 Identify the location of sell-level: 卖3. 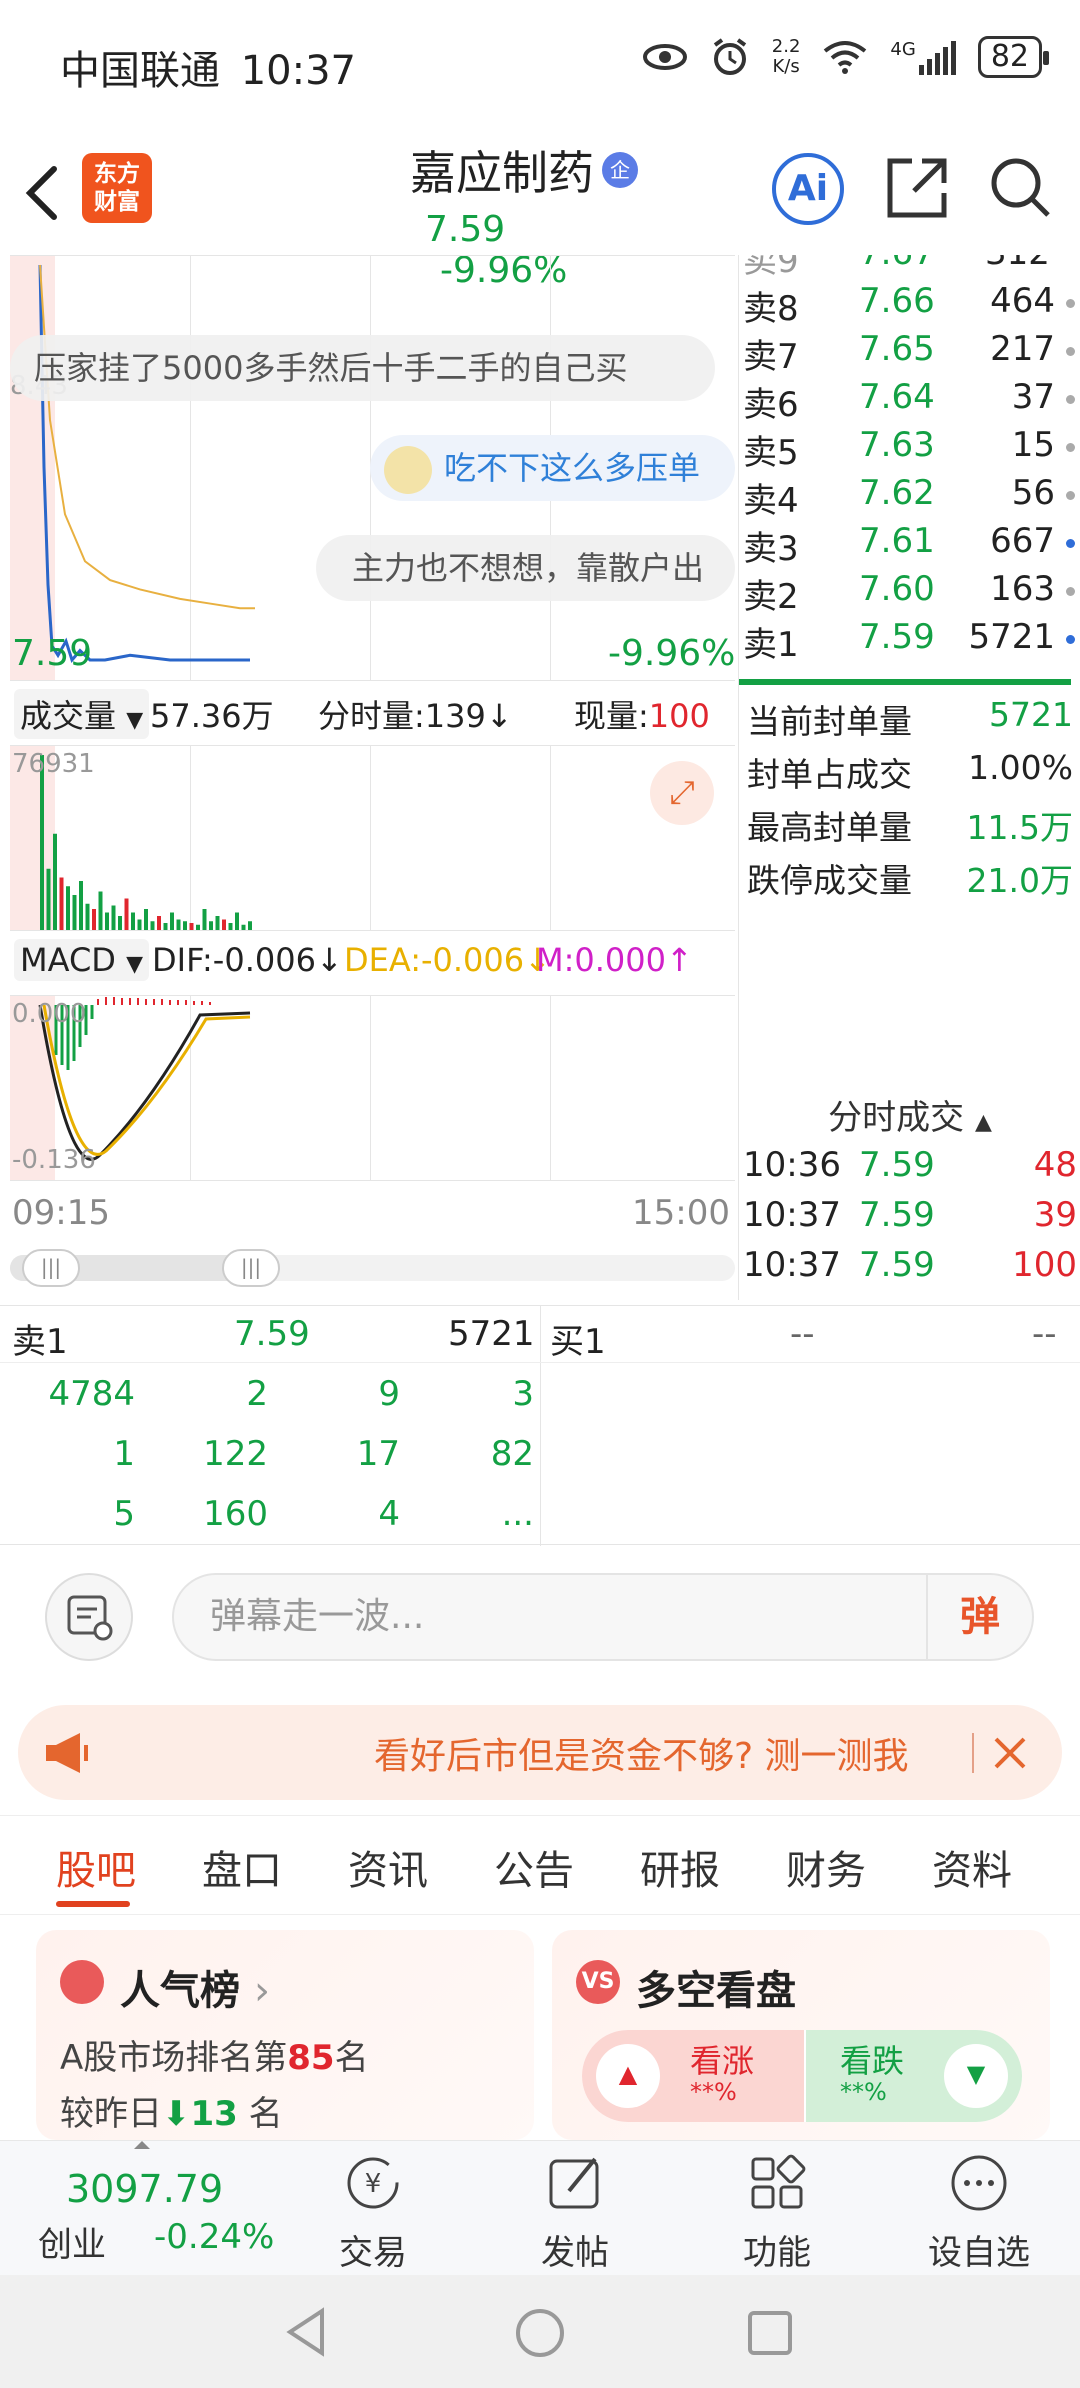
(771, 549).